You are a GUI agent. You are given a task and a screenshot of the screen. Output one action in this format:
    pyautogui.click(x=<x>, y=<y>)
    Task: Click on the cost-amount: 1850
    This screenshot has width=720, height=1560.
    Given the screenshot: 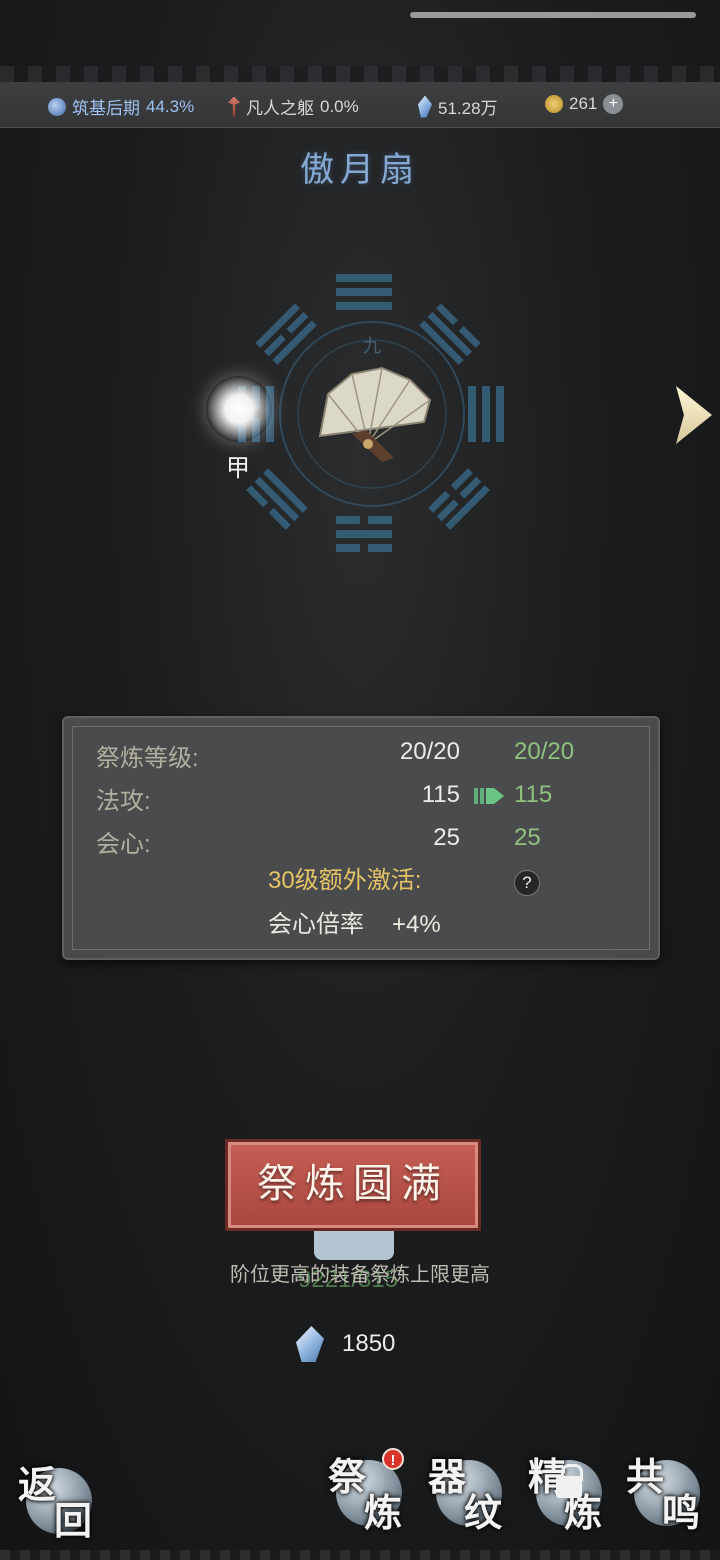 What is the action you would take?
    pyautogui.click(x=369, y=1343)
    